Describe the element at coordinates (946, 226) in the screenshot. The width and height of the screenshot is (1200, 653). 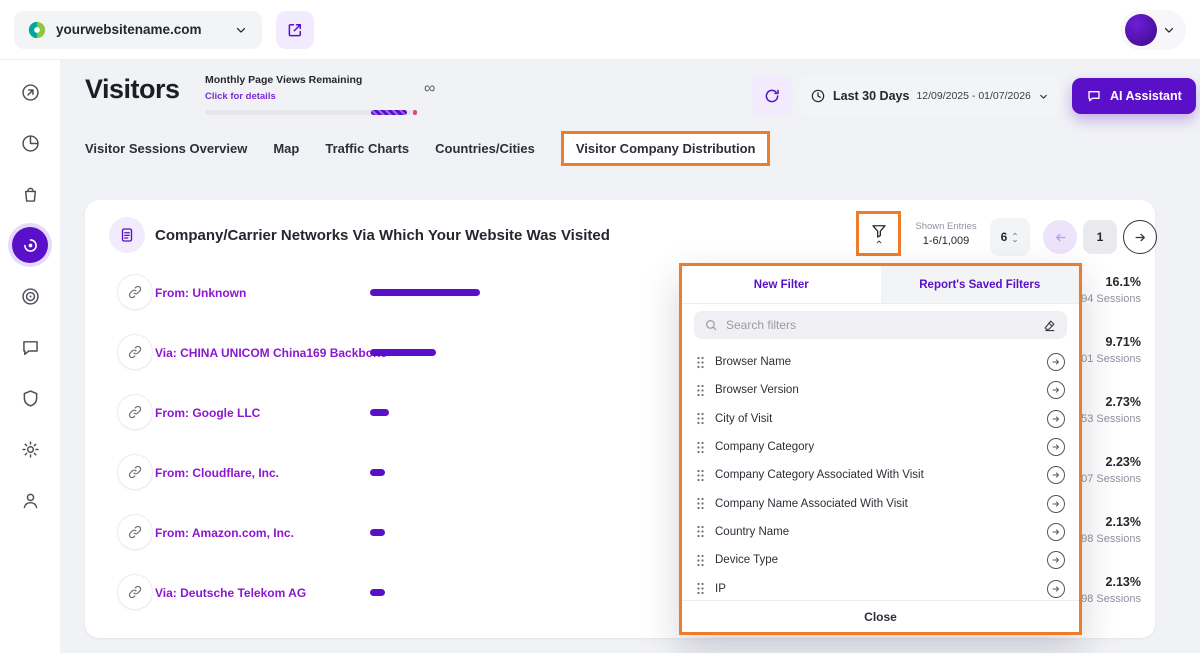
I see `shown-entries-label: Shown Entries` at that location.